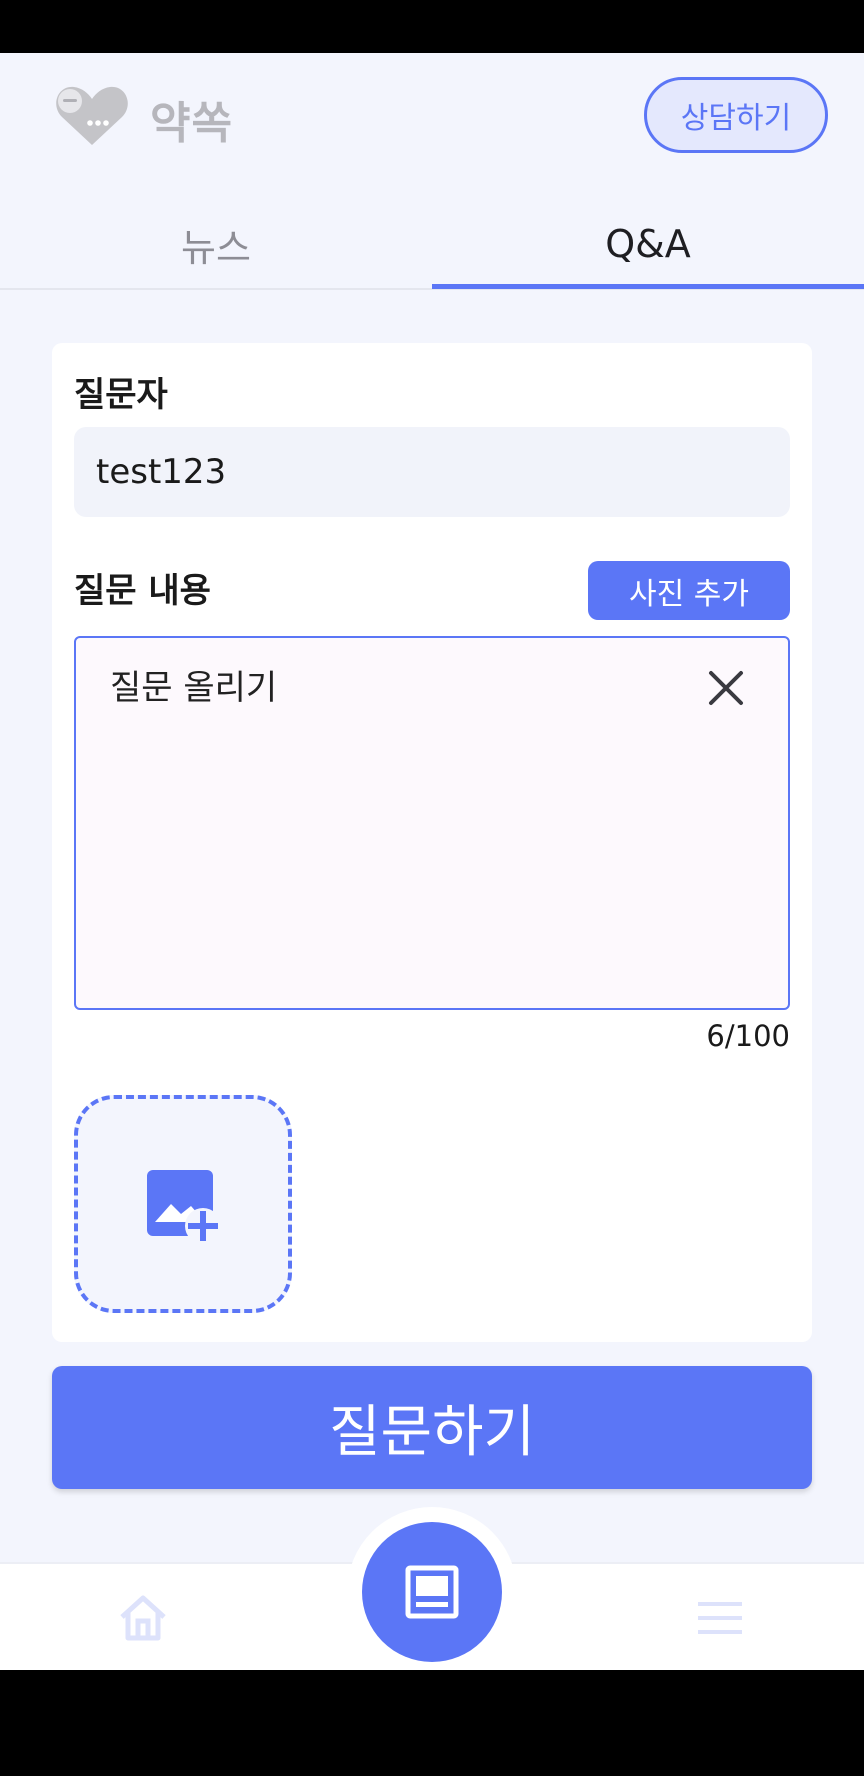  Describe the element at coordinates (142, 591) in the screenshot. I see `content-label: 질문 내용` at that location.